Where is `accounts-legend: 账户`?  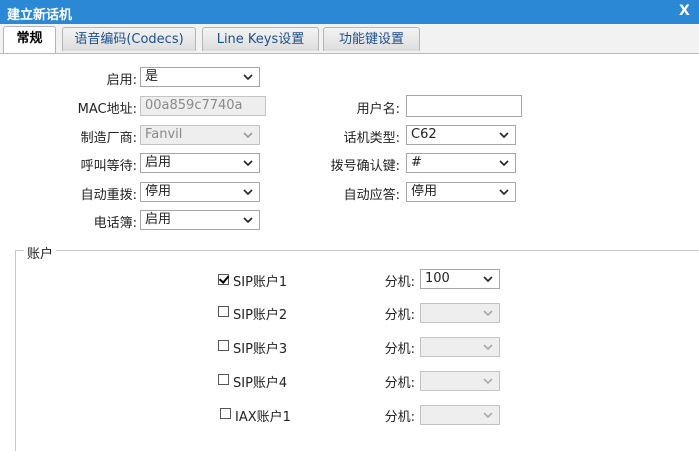 accounts-legend: 账户 is located at coordinates (40, 252).